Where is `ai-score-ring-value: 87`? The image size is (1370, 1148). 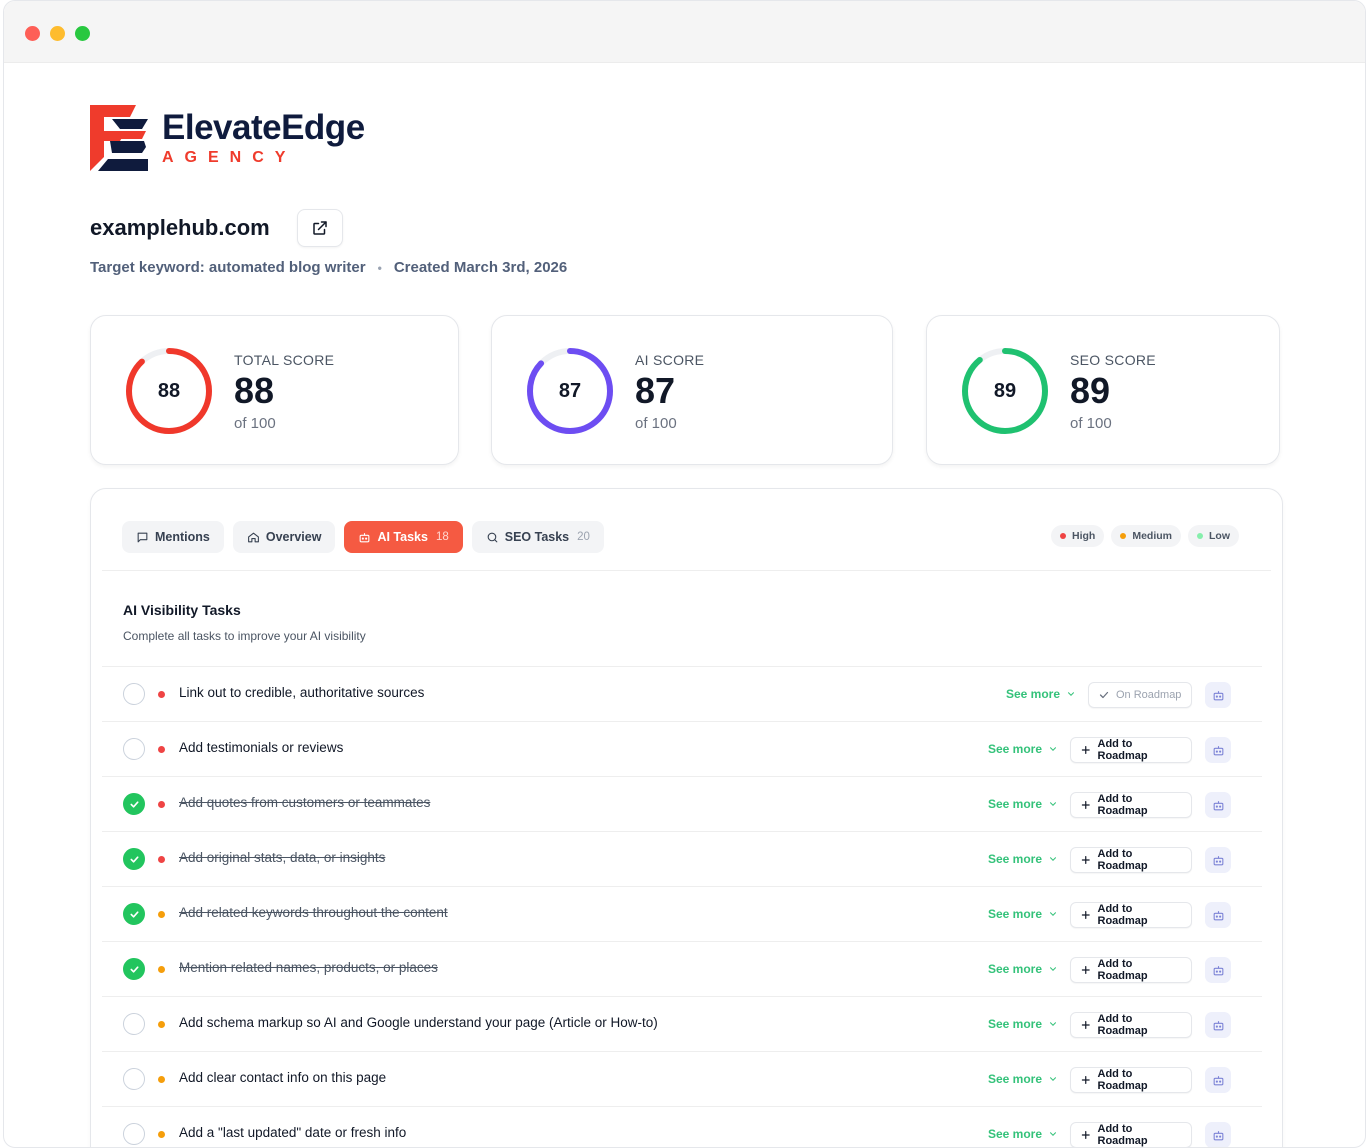 ai-score-ring-value: 87 is located at coordinates (570, 390).